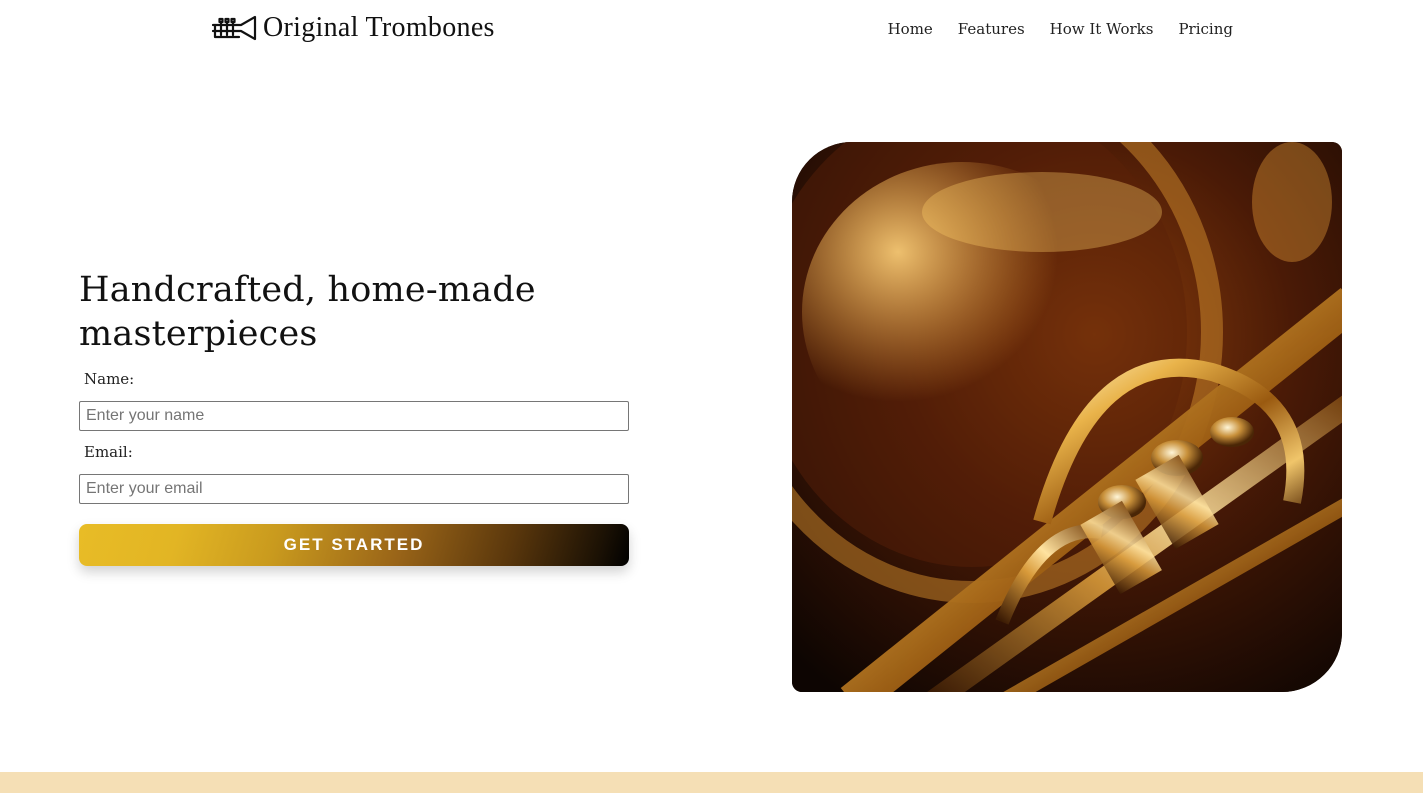 The image size is (1423, 793). What do you see at coordinates (234, 28) in the screenshot?
I see `trombone-icon` at bounding box center [234, 28].